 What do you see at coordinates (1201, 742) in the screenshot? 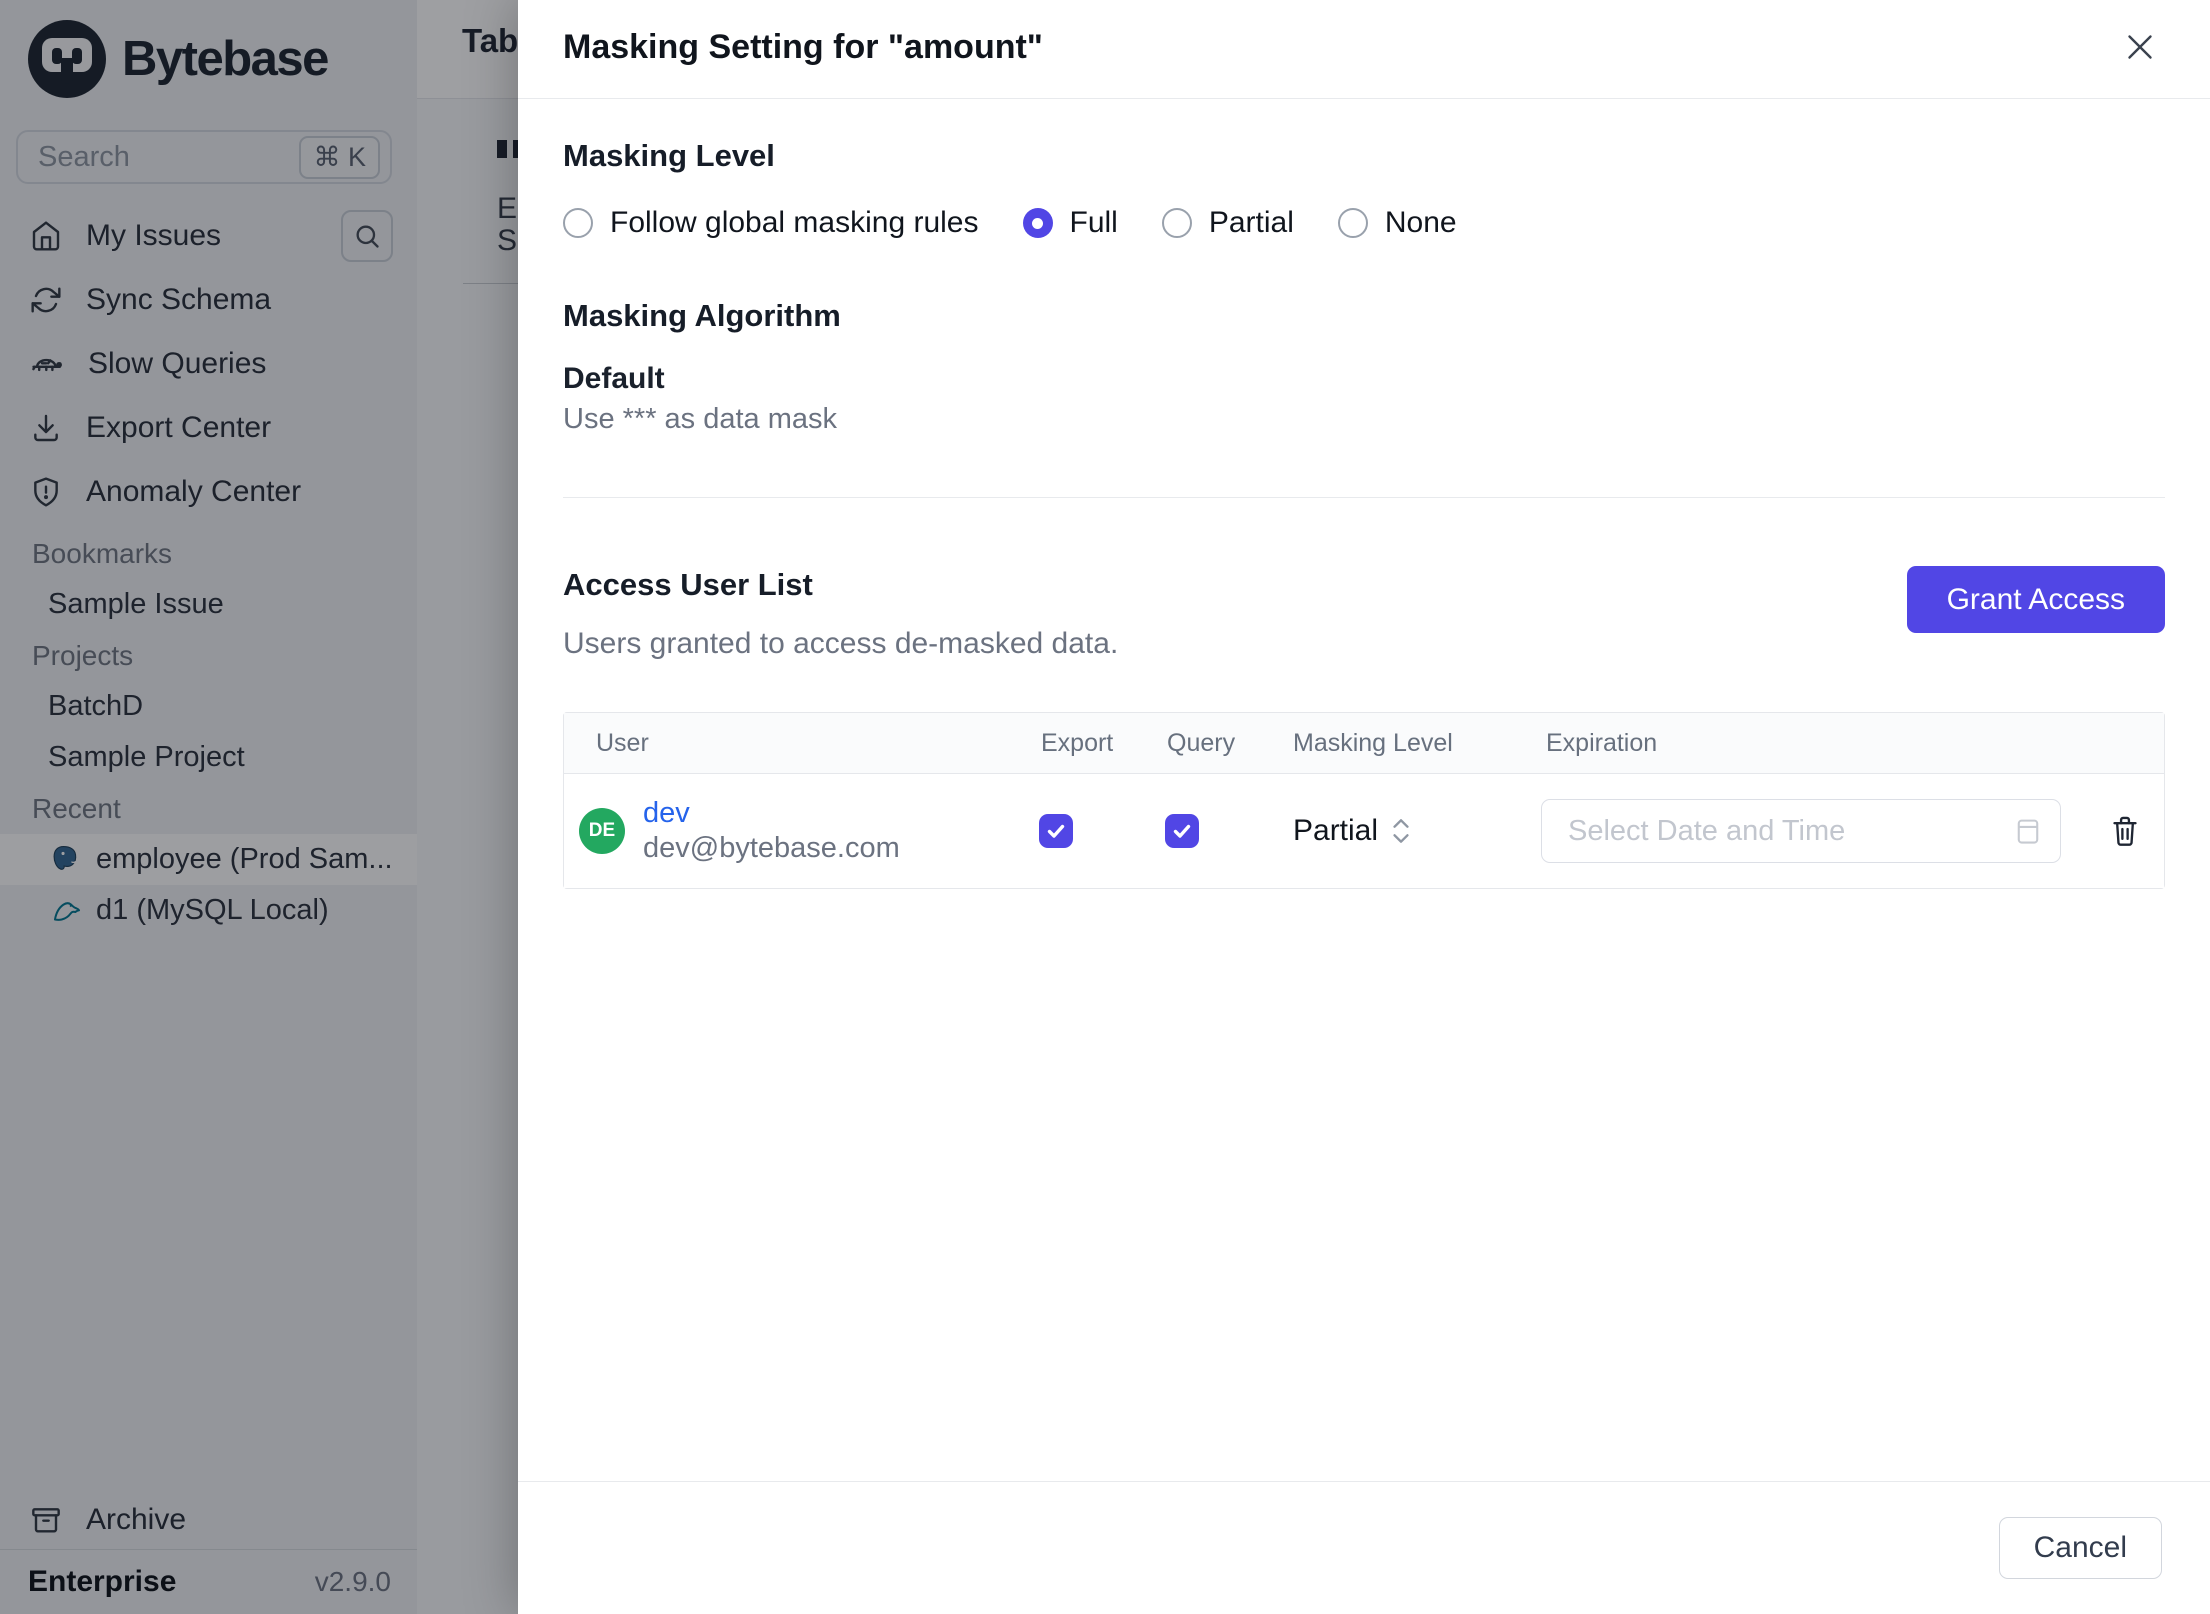
I see `col-query: Query` at bounding box center [1201, 742].